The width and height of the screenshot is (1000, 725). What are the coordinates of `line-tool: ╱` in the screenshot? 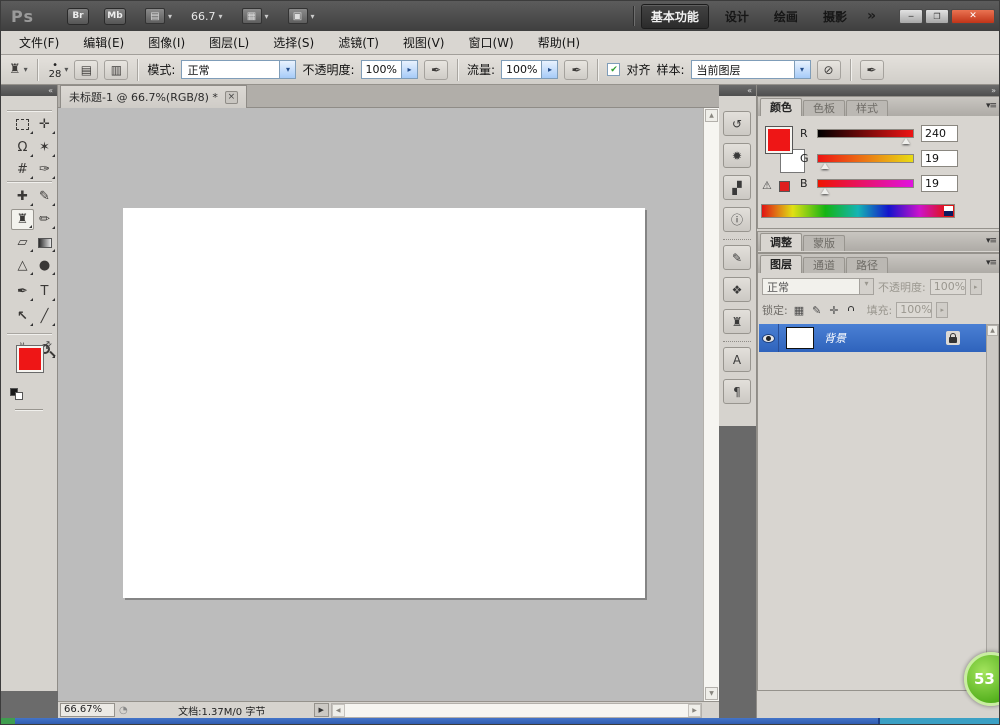 It's located at (44, 316).